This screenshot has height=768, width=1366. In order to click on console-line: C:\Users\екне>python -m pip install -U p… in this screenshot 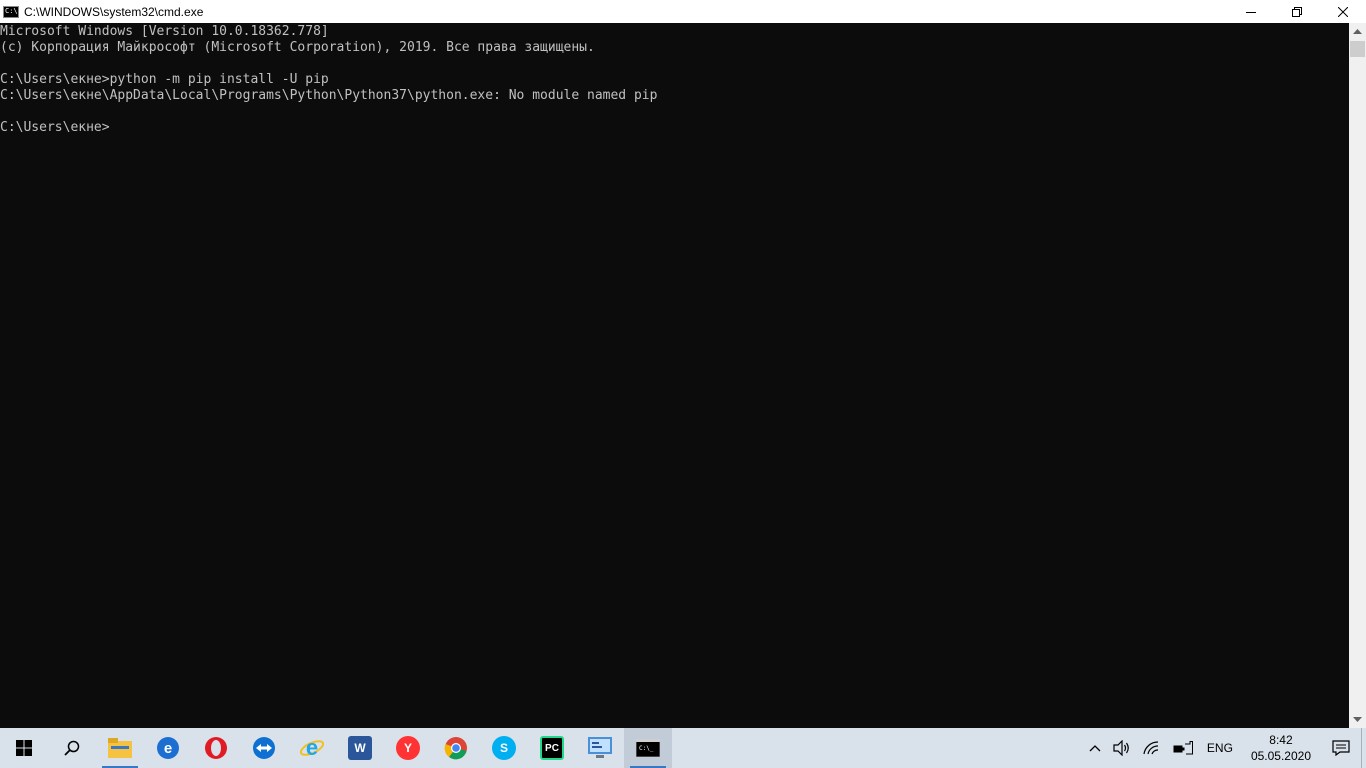, I will do `click(164, 79)`.